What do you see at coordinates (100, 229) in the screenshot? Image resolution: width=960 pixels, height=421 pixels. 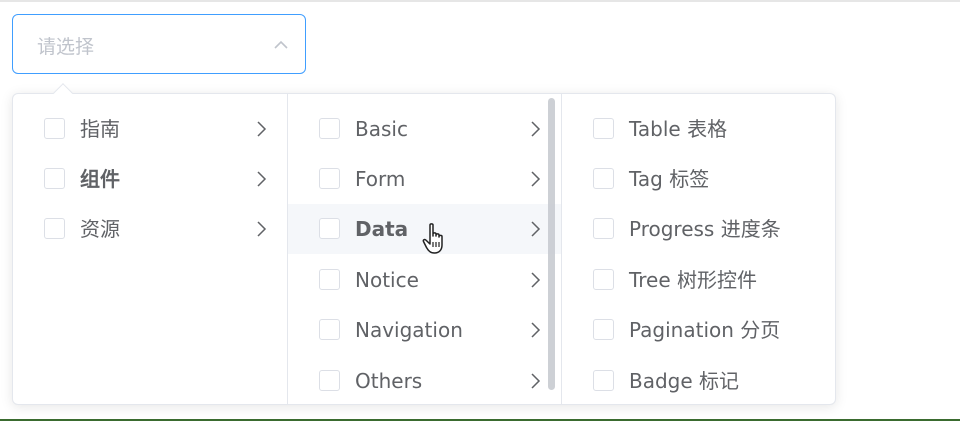 I see `menu-item-label: 资源` at bounding box center [100, 229].